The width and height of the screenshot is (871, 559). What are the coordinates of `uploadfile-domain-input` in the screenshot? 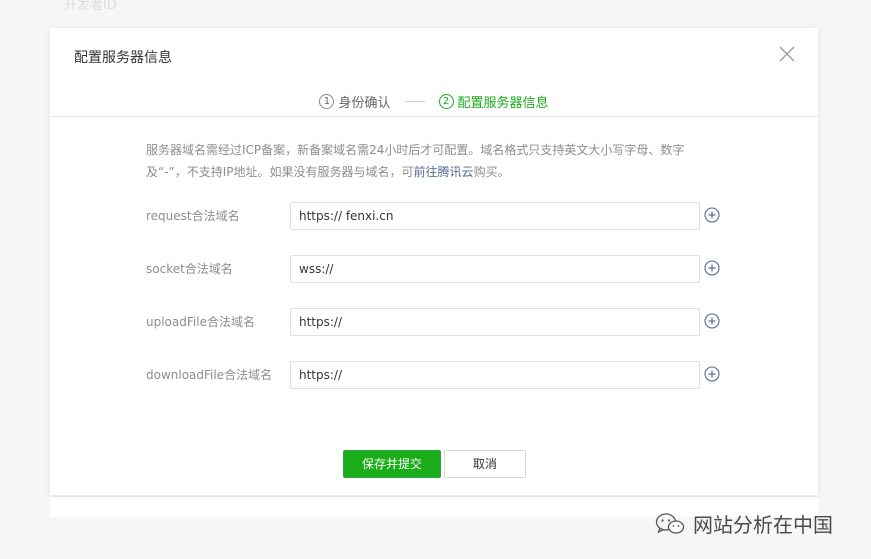 It's located at (495, 322).